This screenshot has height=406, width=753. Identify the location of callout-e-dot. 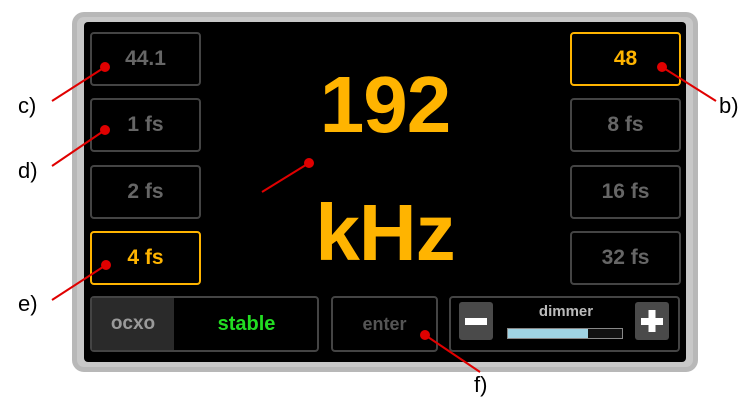
(106, 265).